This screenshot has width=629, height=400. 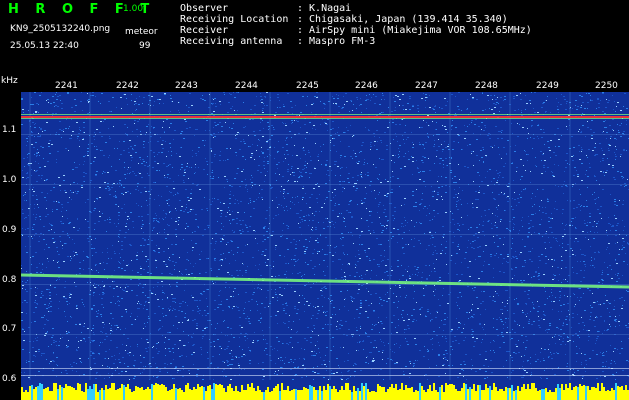 I want to click on receiver-label: Receiver, so click(x=204, y=30).